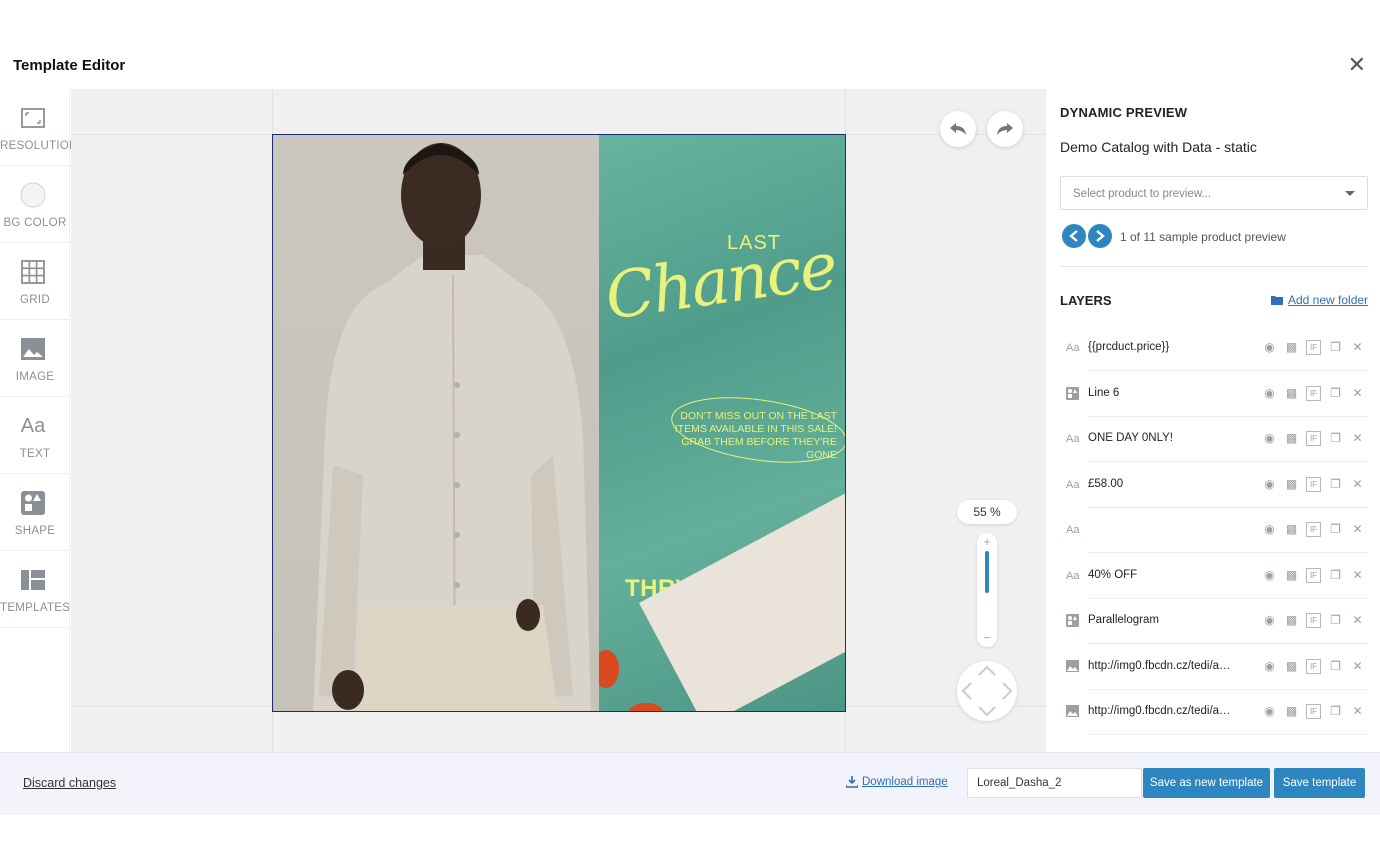 This screenshot has width=1380, height=855. I want to click on bg-color-icon, so click(33, 195).